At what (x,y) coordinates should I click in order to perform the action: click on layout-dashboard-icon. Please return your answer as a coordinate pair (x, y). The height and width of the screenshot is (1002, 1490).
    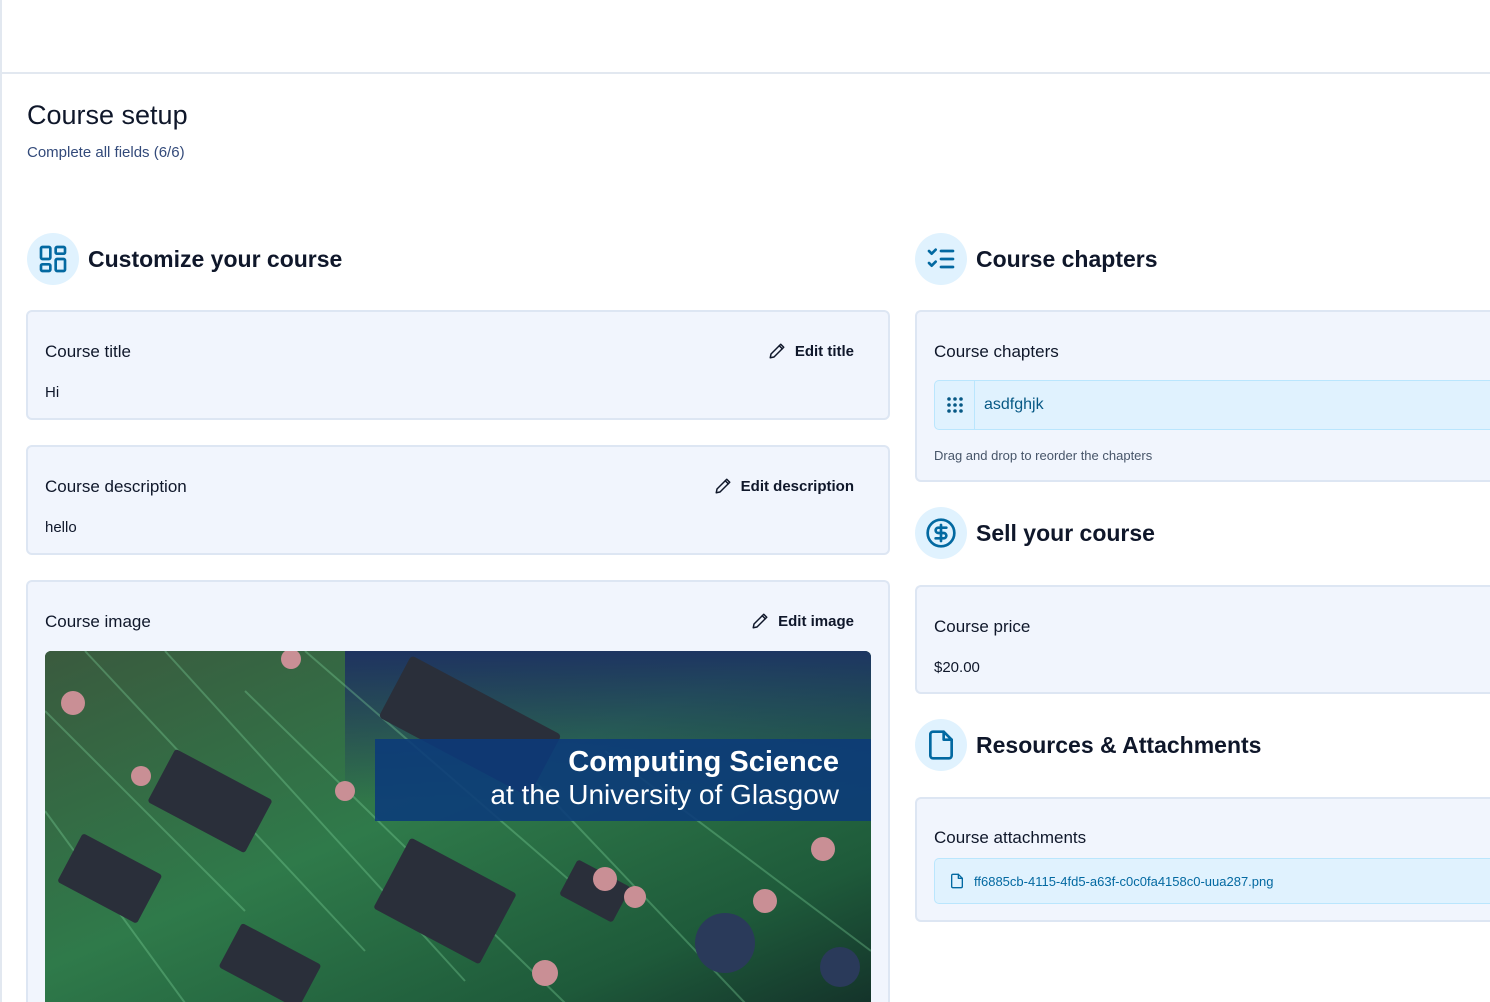
    Looking at the image, I should click on (53, 259).